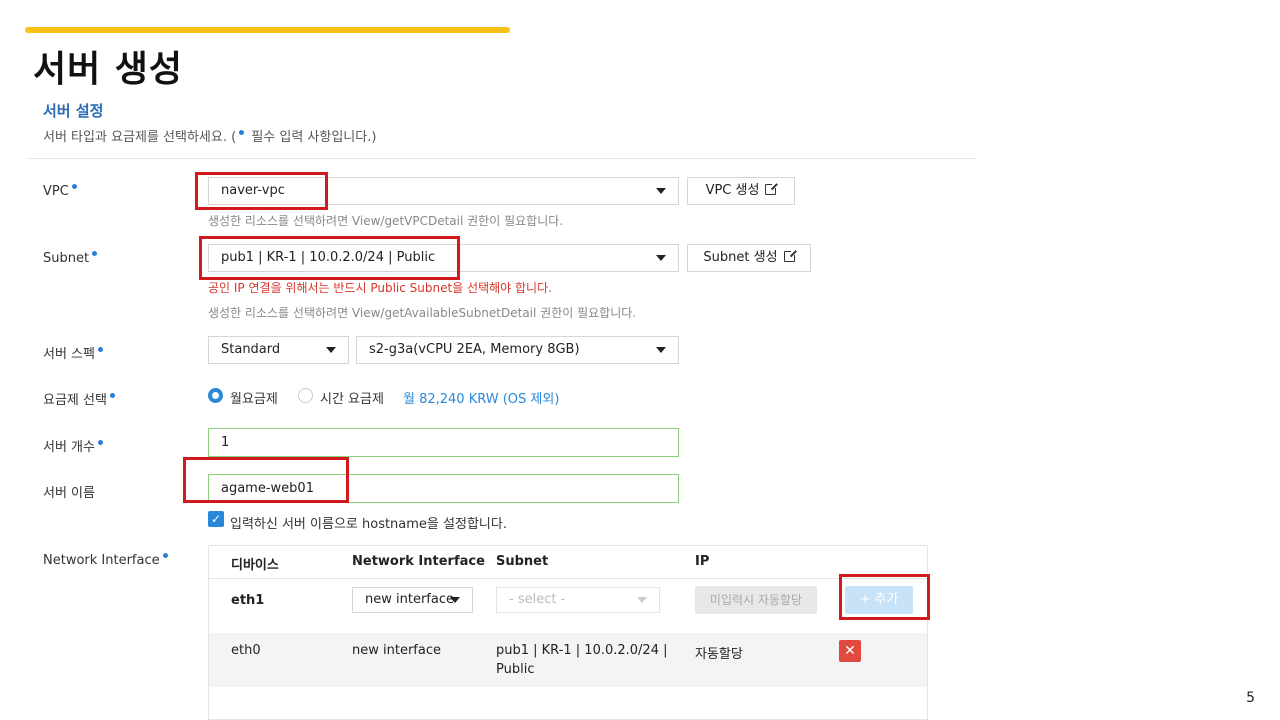 Image resolution: width=1280 pixels, height=720 pixels. Describe the element at coordinates (305, 395) in the screenshot. I see `hourly-radio` at that location.